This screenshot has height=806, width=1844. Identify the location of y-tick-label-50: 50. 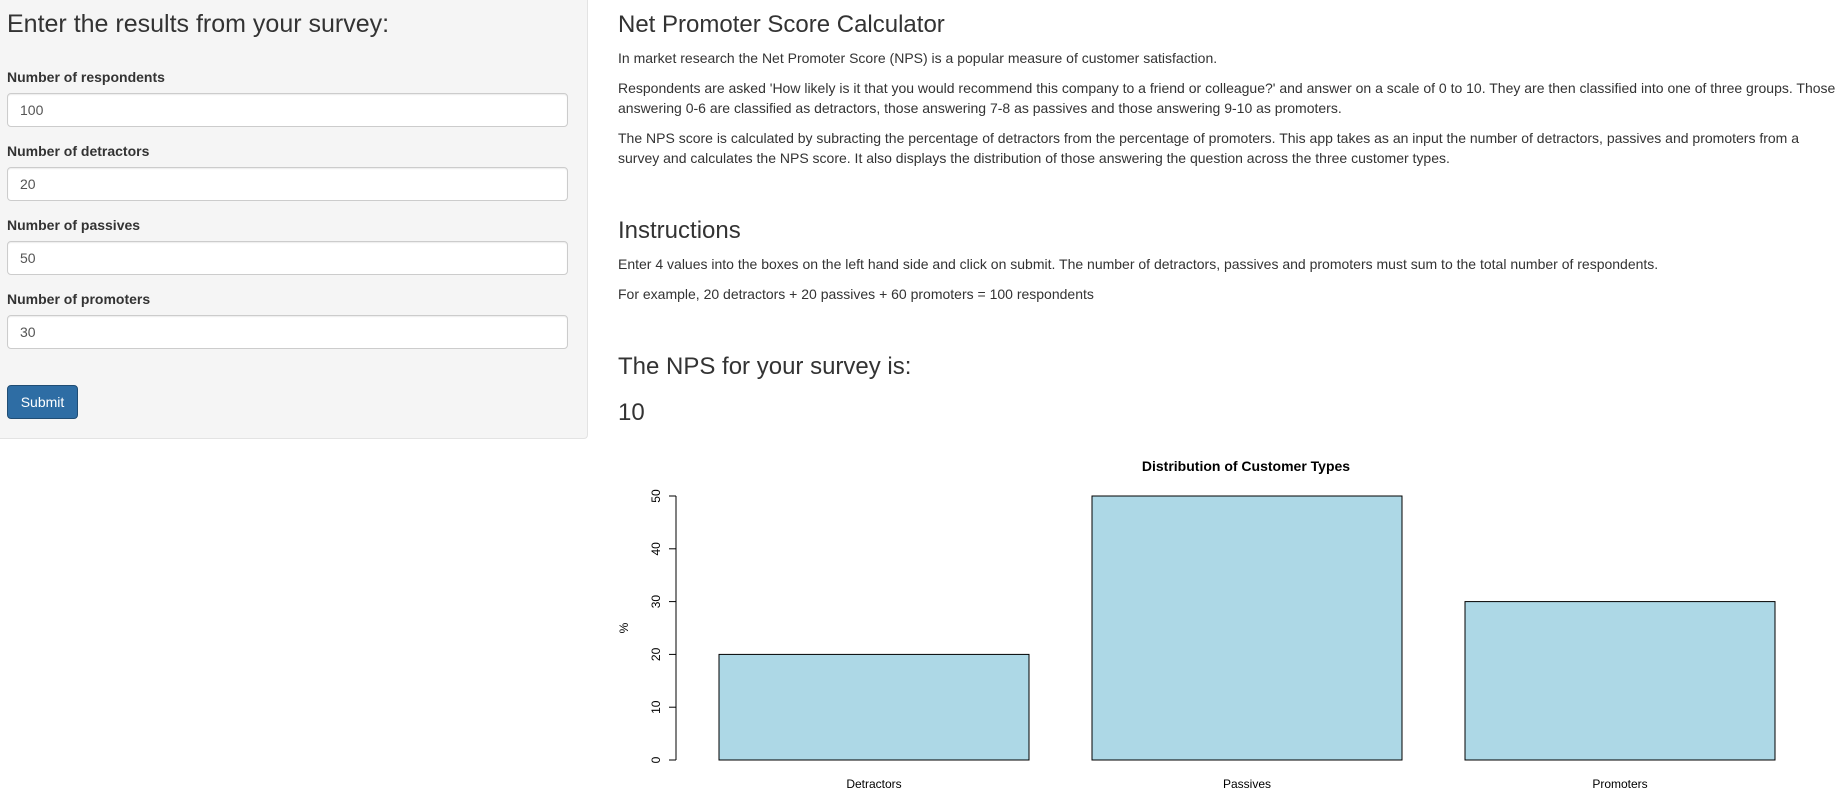
(656, 496).